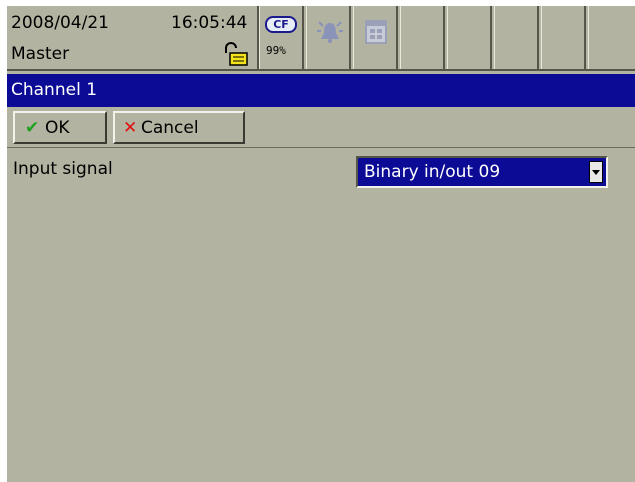 The image size is (635, 482). What do you see at coordinates (170, 128) in the screenshot?
I see `cancel-button-label: Cancel` at bounding box center [170, 128].